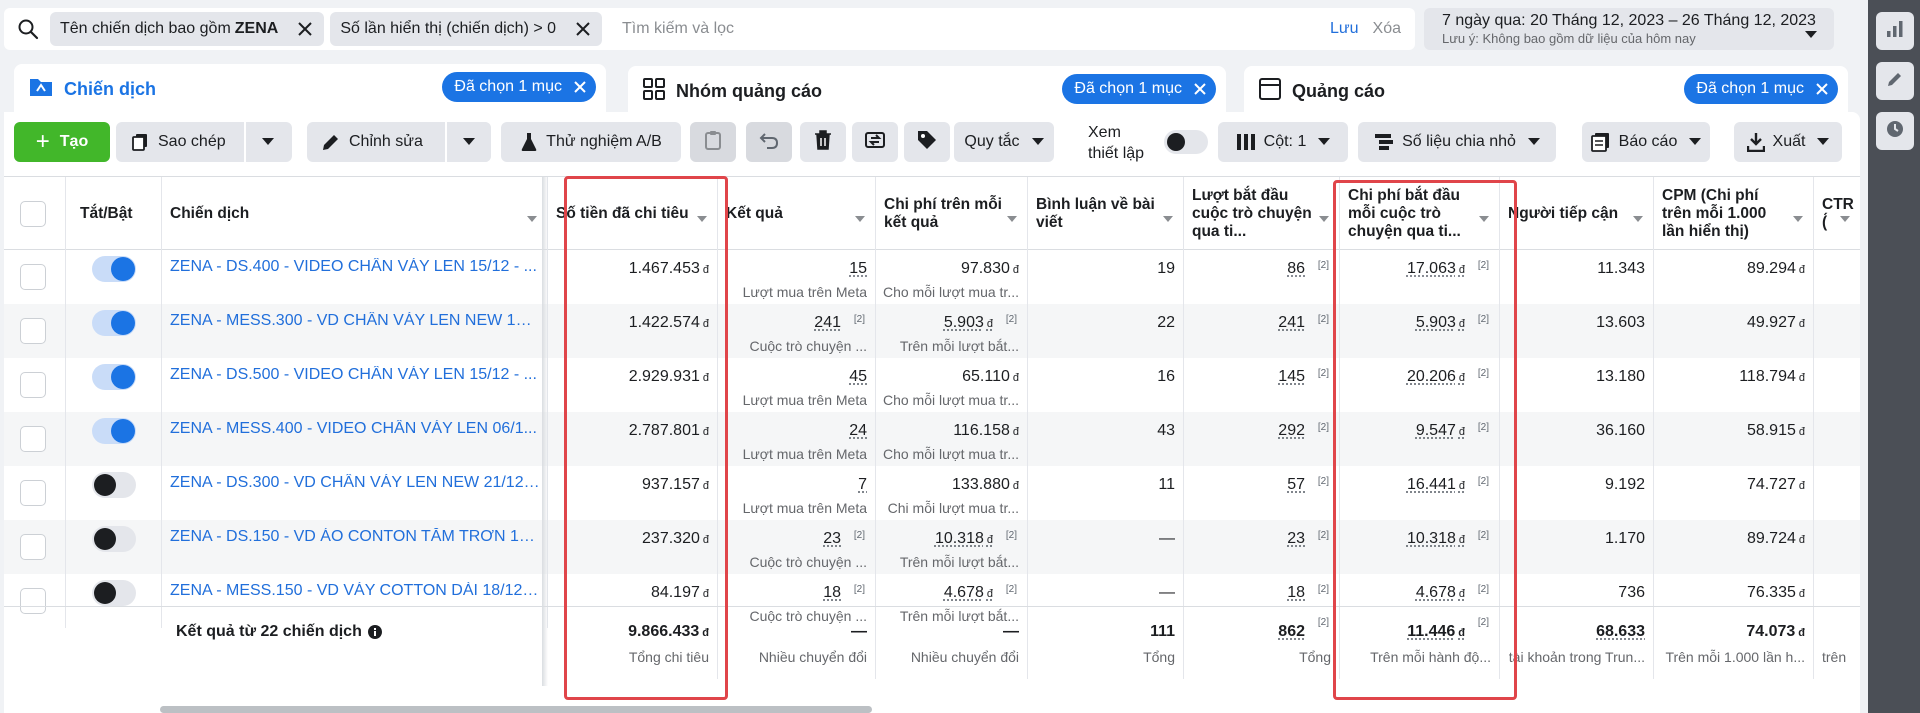  I want to click on column-header-reach: Người tiếp cận, so click(1577, 214).